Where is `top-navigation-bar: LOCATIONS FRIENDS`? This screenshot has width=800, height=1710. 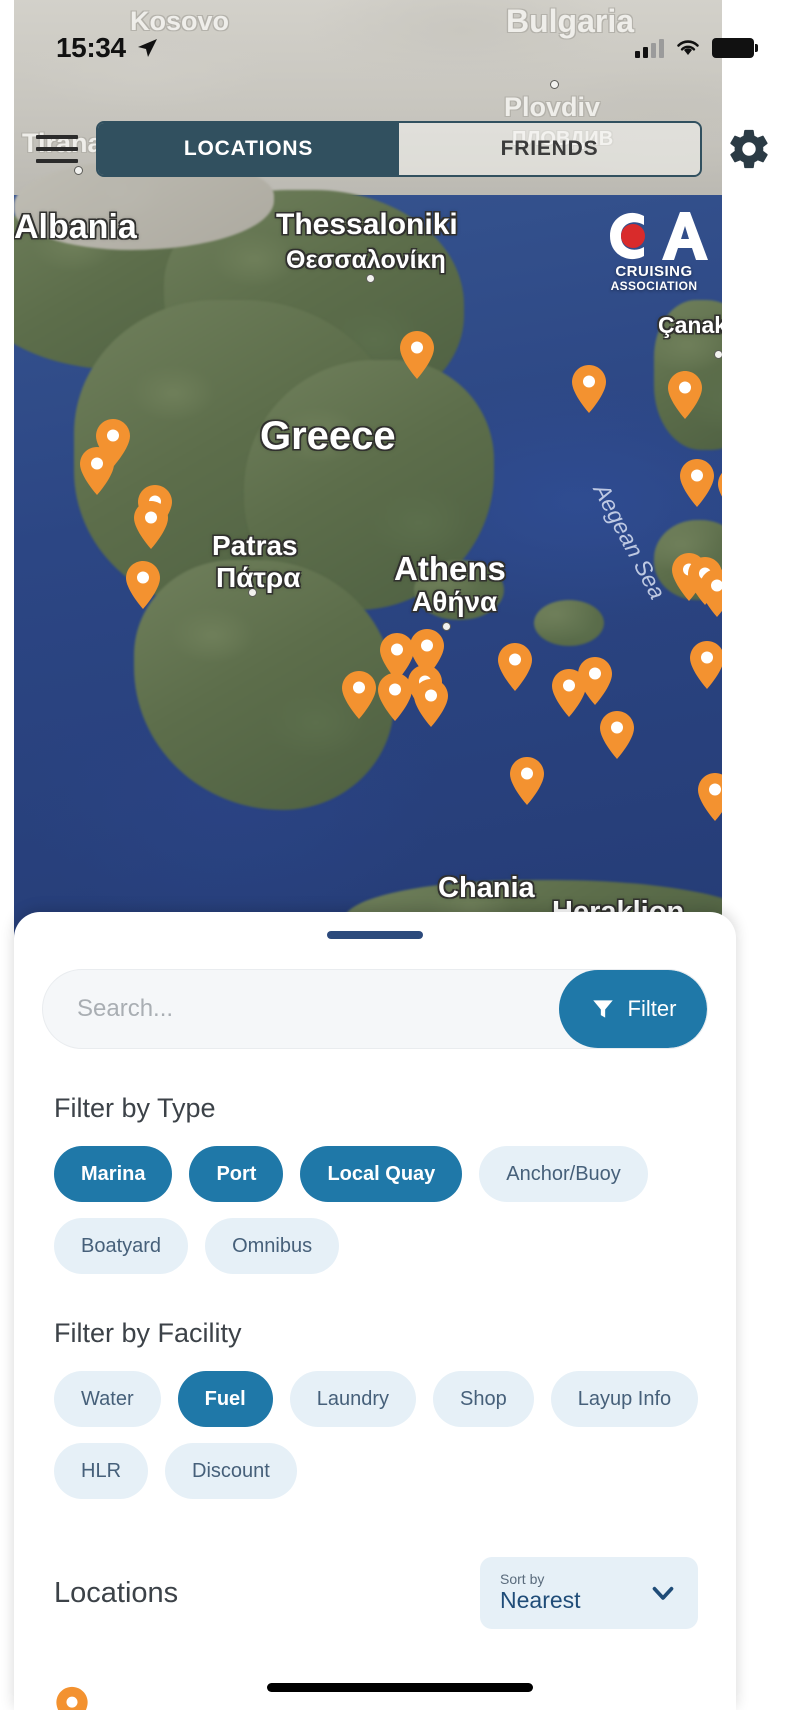 top-navigation-bar: LOCATIONS FRIENDS is located at coordinates (400, 149).